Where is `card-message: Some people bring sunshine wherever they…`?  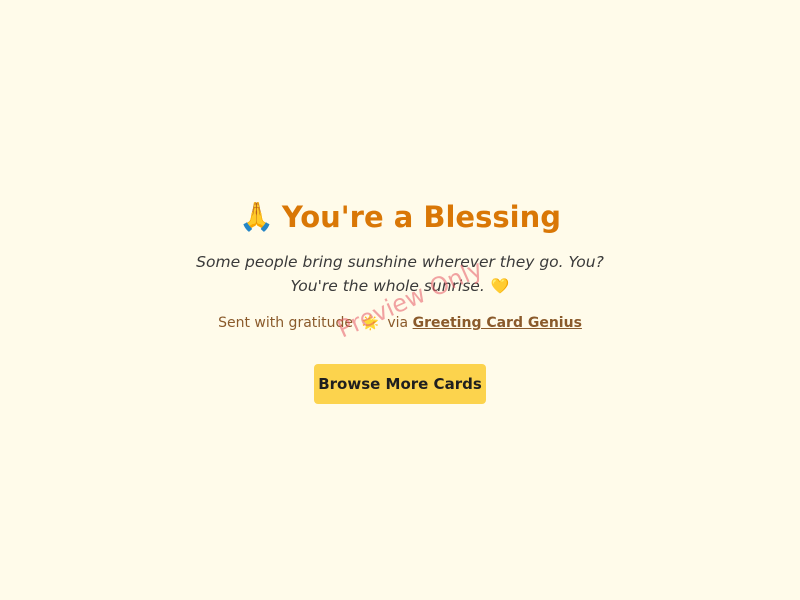
card-message: Some people bring sunshine wherever they… is located at coordinates (400, 274).